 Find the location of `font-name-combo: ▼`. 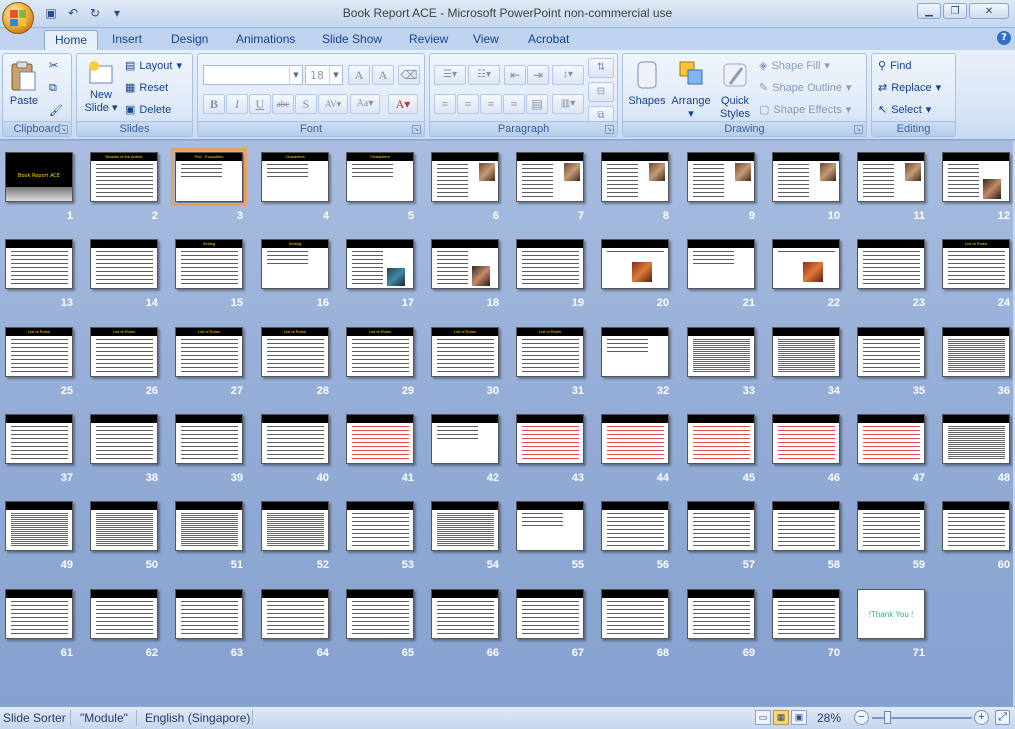

font-name-combo: ▼ is located at coordinates (253, 75).